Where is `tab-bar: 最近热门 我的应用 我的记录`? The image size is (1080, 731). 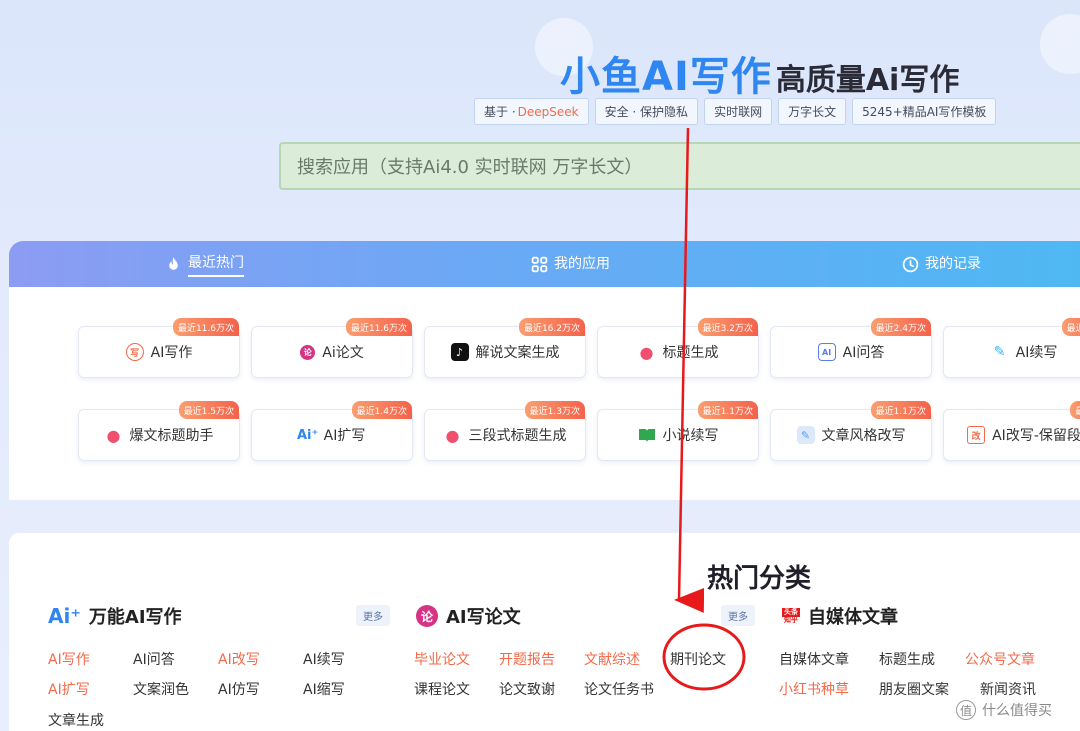 tab-bar: 最近热门 我的应用 我的记录 is located at coordinates (544, 264).